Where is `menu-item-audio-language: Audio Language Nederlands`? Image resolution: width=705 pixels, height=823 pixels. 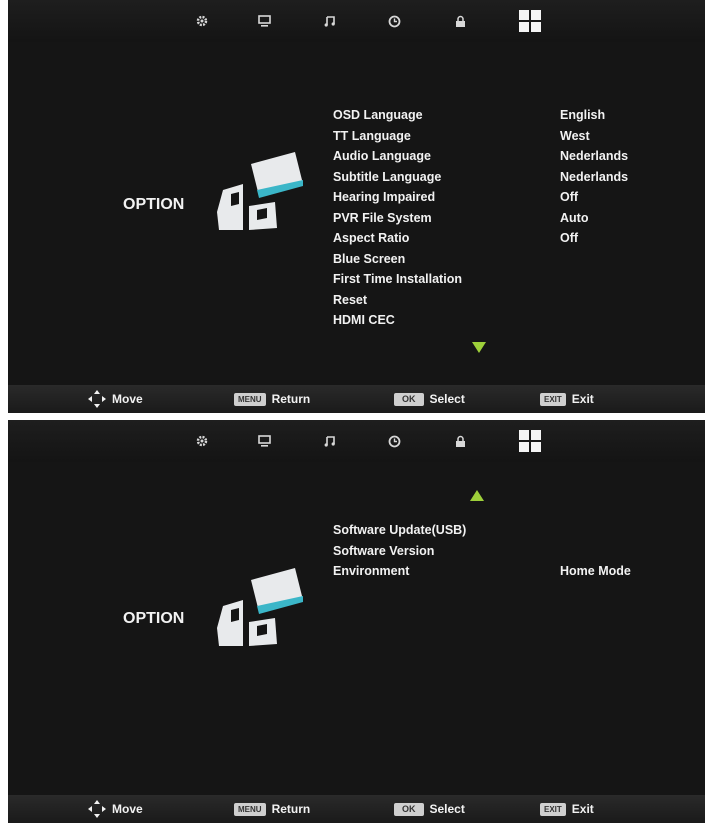 menu-item-audio-language: Audio Language Nederlands is located at coordinates (513, 156).